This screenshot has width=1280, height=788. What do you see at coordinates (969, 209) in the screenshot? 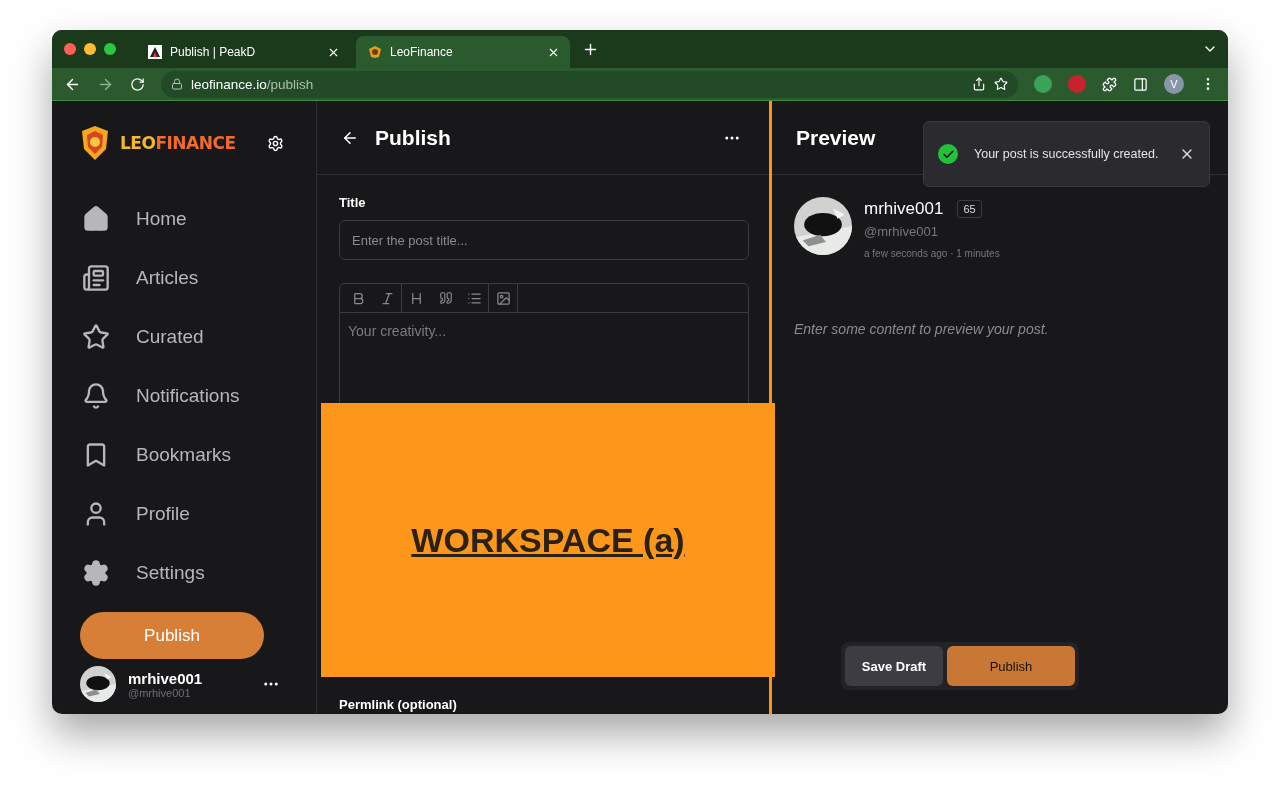
I see `reputation-badge: 65` at bounding box center [969, 209].